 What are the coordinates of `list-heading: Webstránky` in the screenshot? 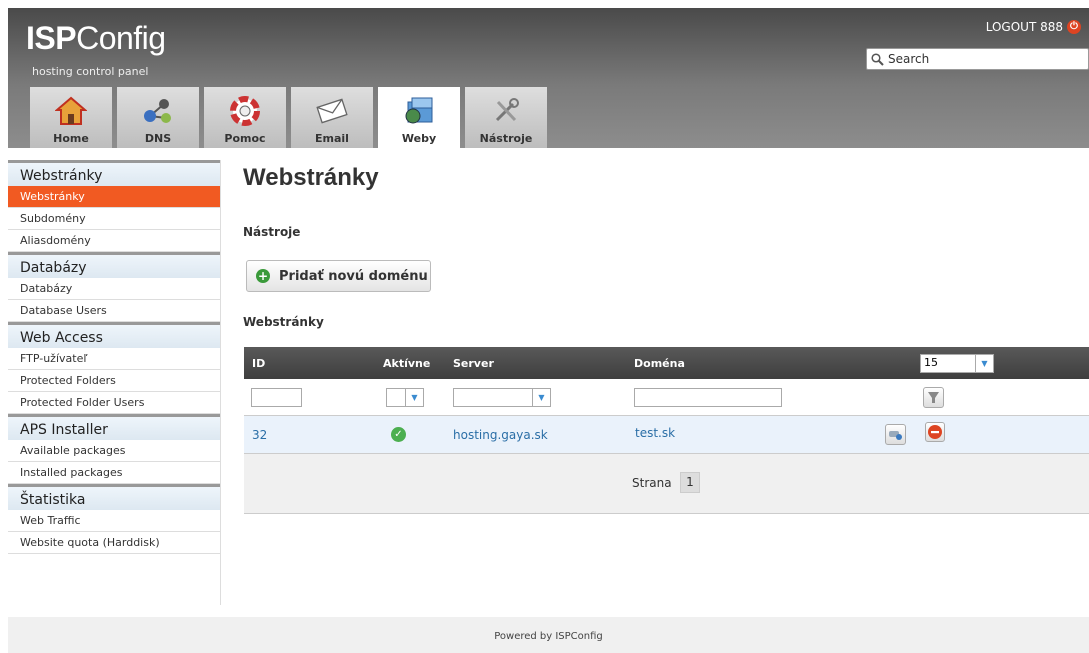 It's located at (283, 322).